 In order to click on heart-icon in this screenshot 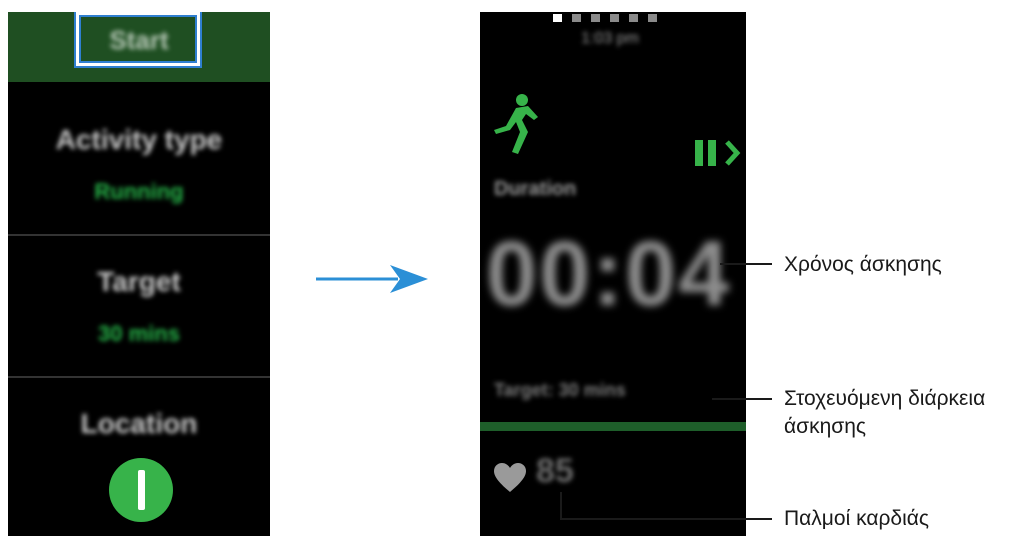, I will do `click(510, 477)`.